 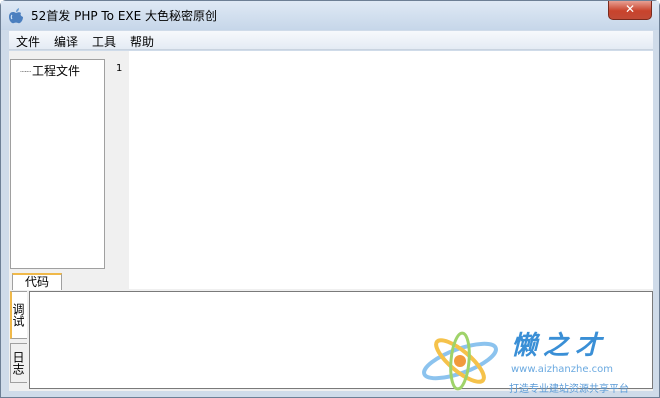 I want to click on menu-tools: 工具, so click(x=104, y=41).